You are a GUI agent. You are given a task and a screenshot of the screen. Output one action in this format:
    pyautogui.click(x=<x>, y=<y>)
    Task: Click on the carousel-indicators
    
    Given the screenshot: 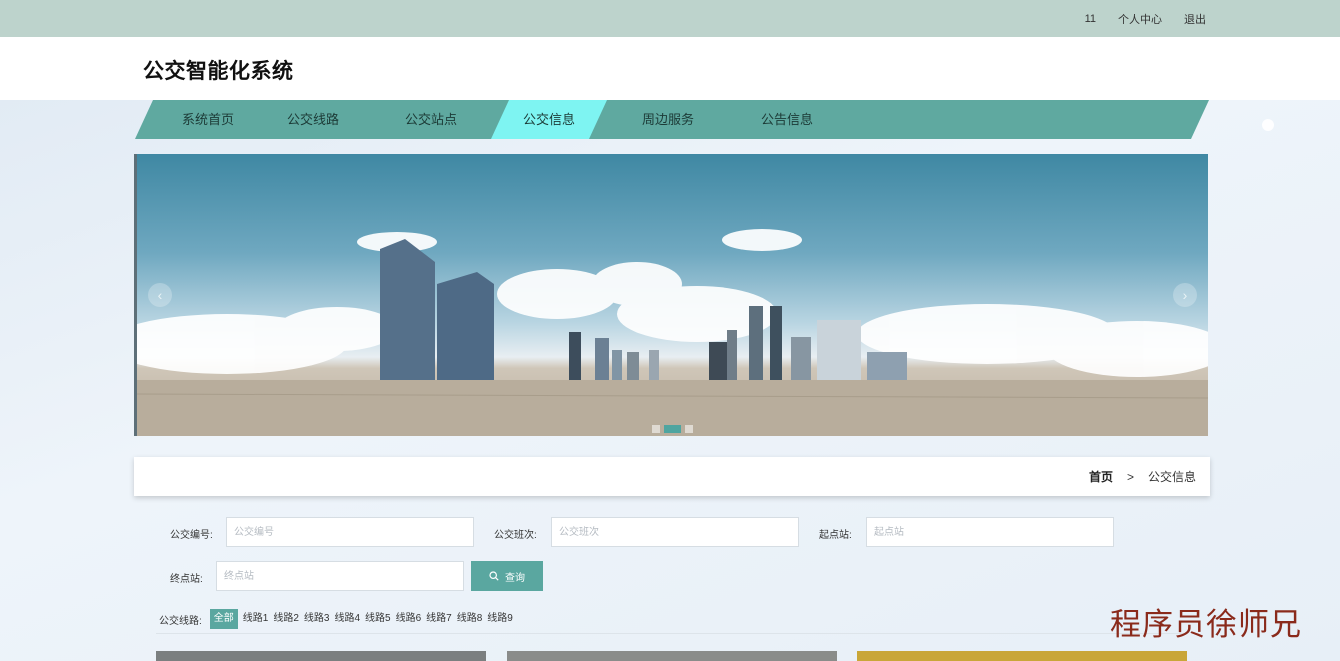 What is the action you would take?
    pyautogui.click(x=672, y=429)
    